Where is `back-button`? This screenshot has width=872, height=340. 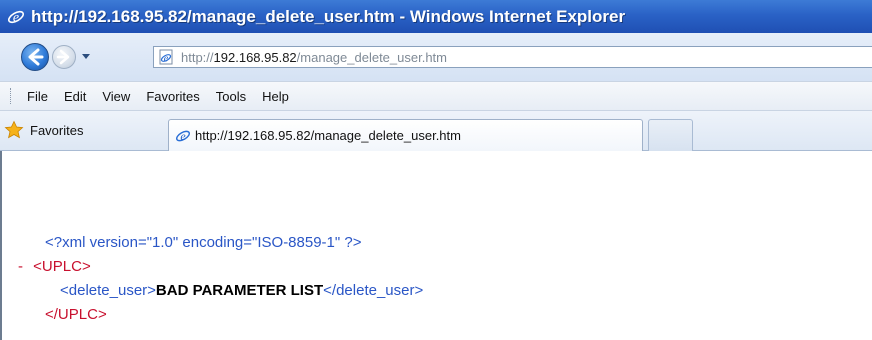
back-button is located at coordinates (35, 57).